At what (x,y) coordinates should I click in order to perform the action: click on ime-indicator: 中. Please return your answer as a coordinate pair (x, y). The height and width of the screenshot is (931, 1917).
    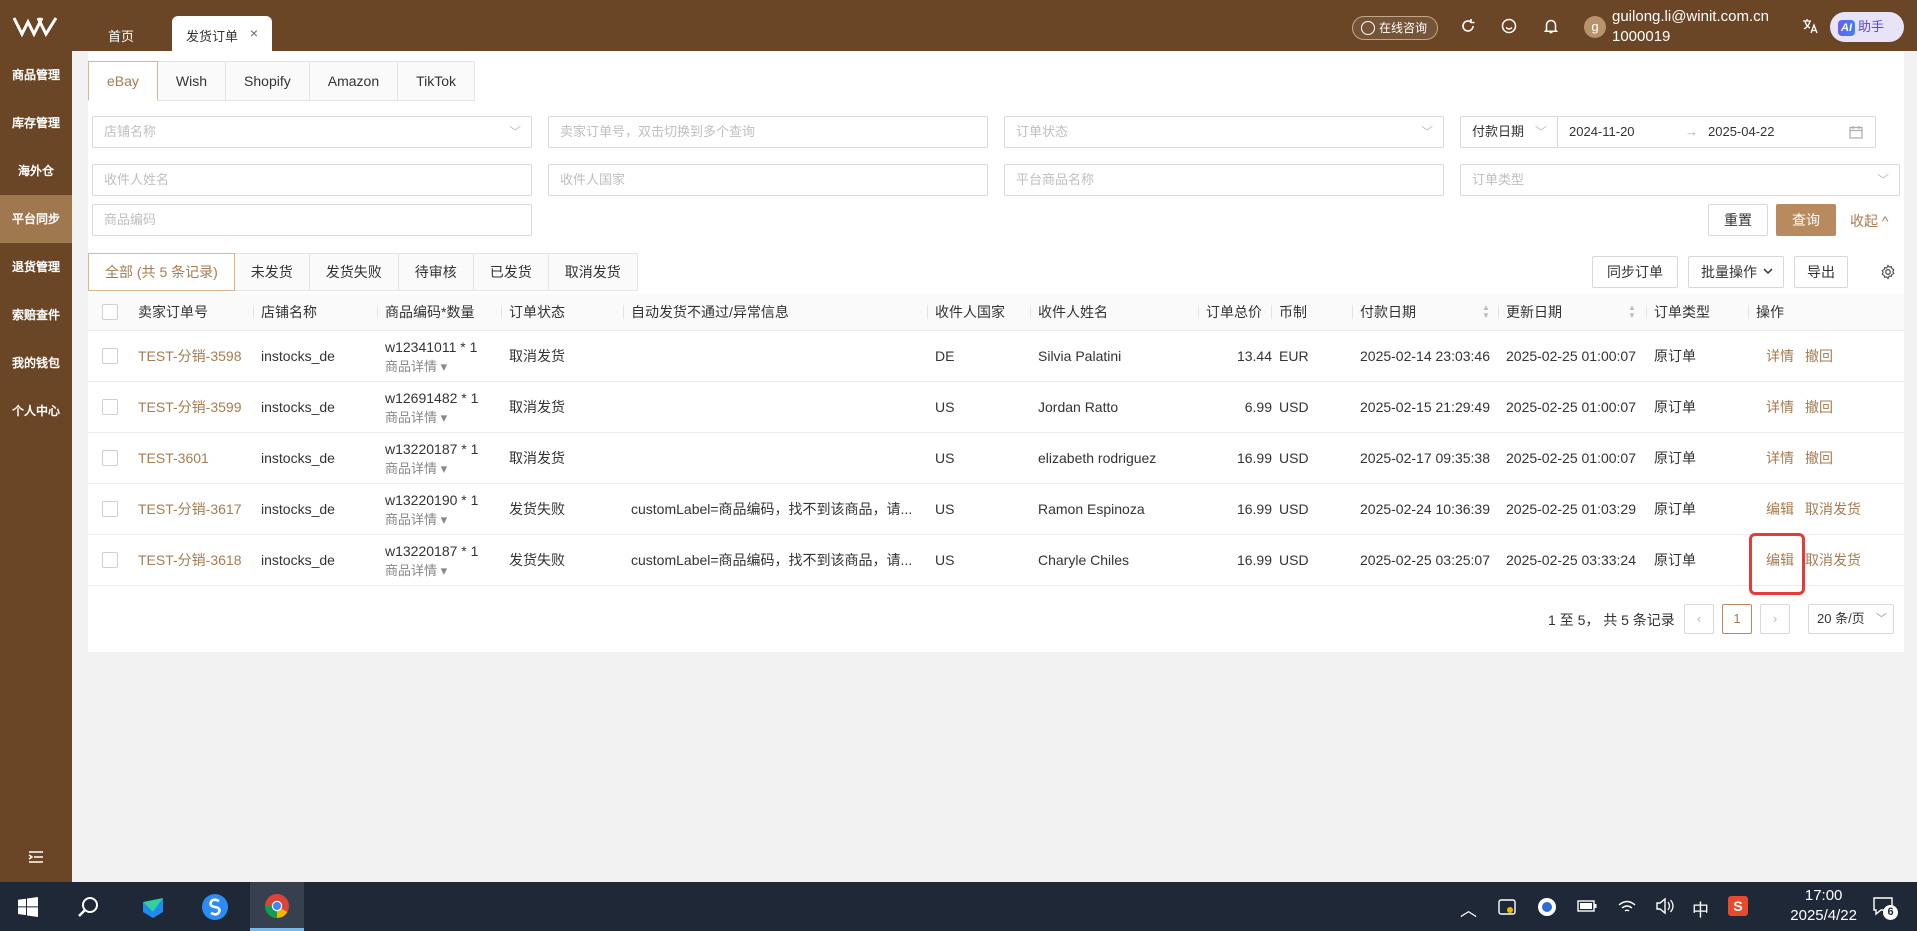
    Looking at the image, I should click on (1700, 908).